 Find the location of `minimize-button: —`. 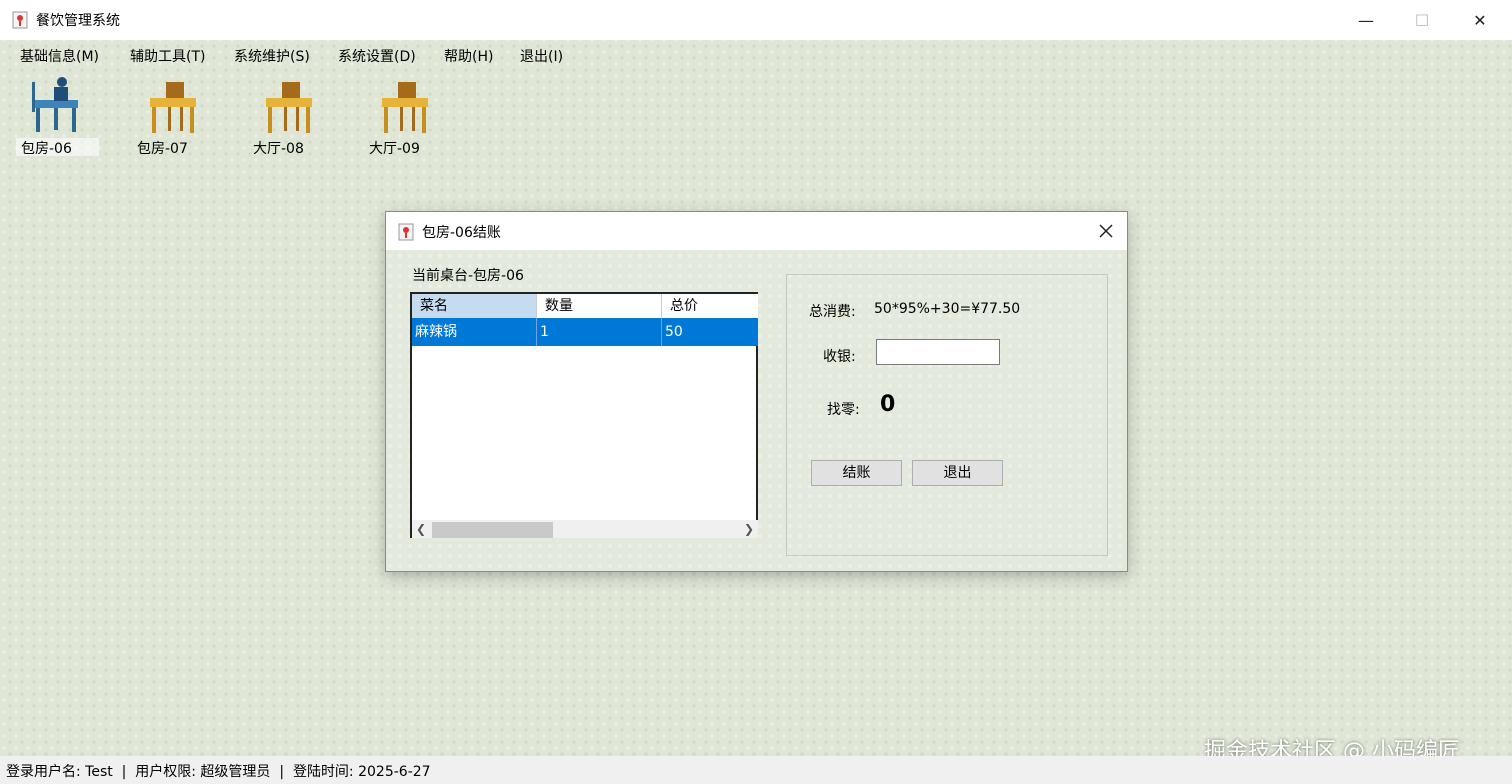

minimize-button: — is located at coordinates (1366, 20).